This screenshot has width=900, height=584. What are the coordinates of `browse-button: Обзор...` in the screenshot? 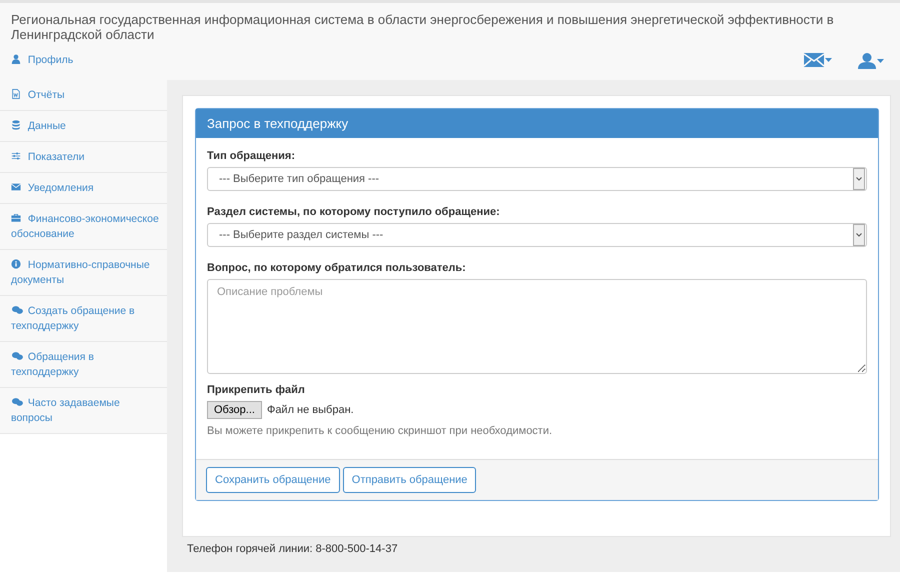 It's located at (234, 410).